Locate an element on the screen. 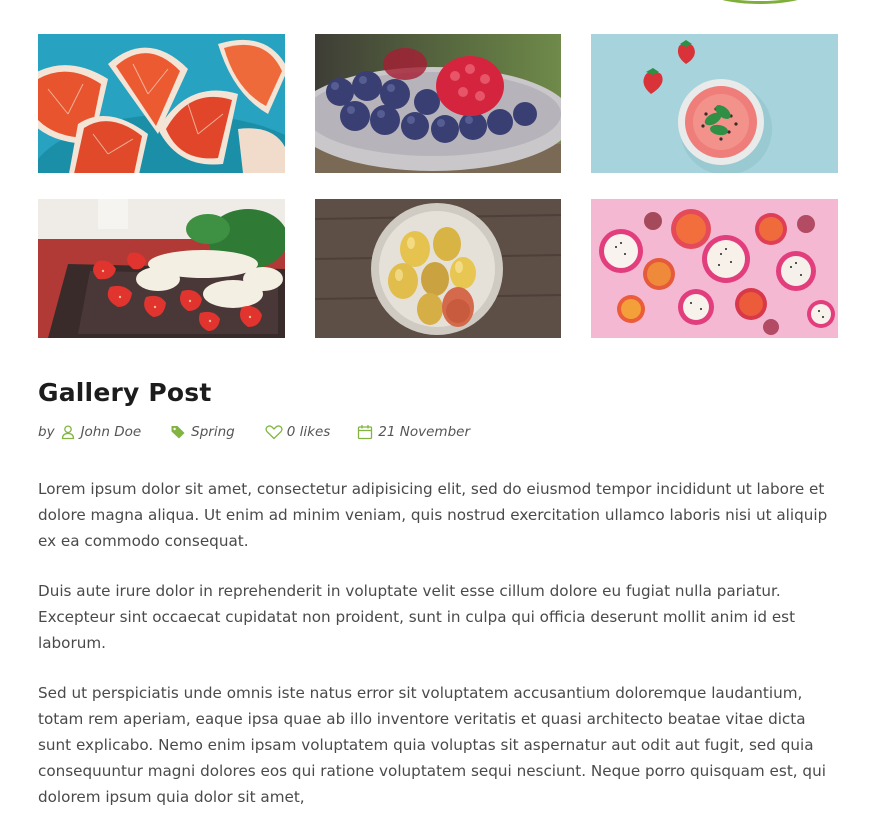 Image resolution: width=890 pixels, height=815 pixels. previous-image-edge is located at coordinates (760, 2).